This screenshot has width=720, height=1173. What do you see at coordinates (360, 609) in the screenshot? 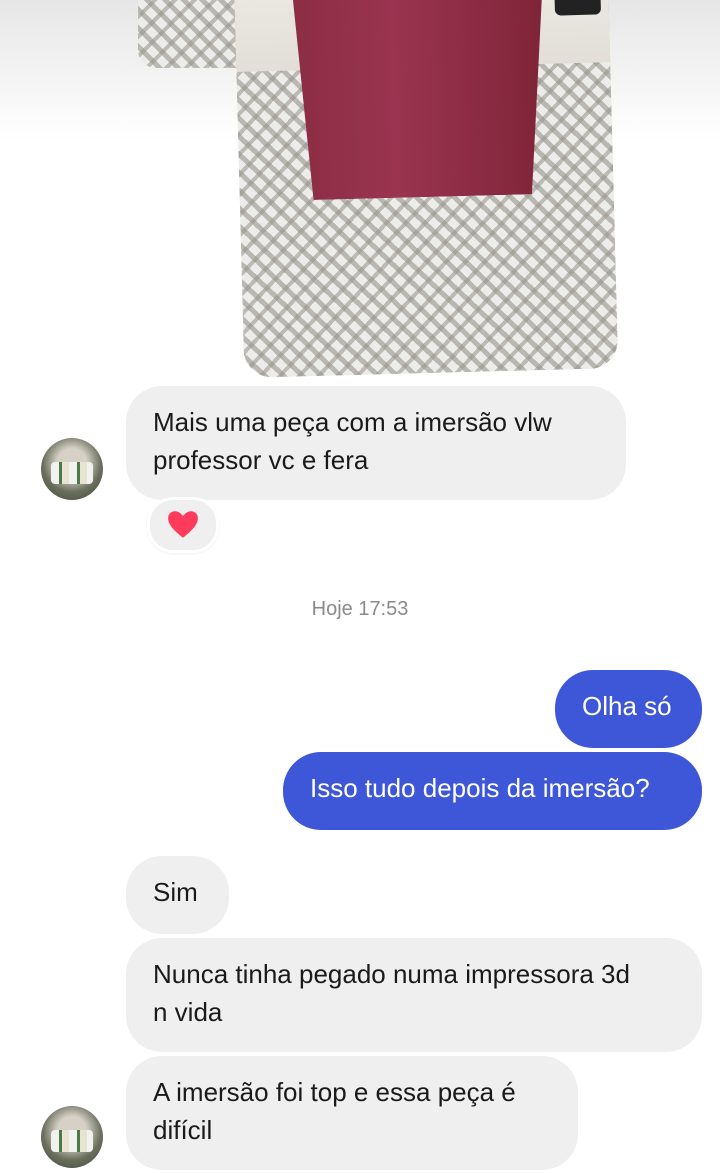
I see `timestamp: Hoje 17:53` at bounding box center [360, 609].